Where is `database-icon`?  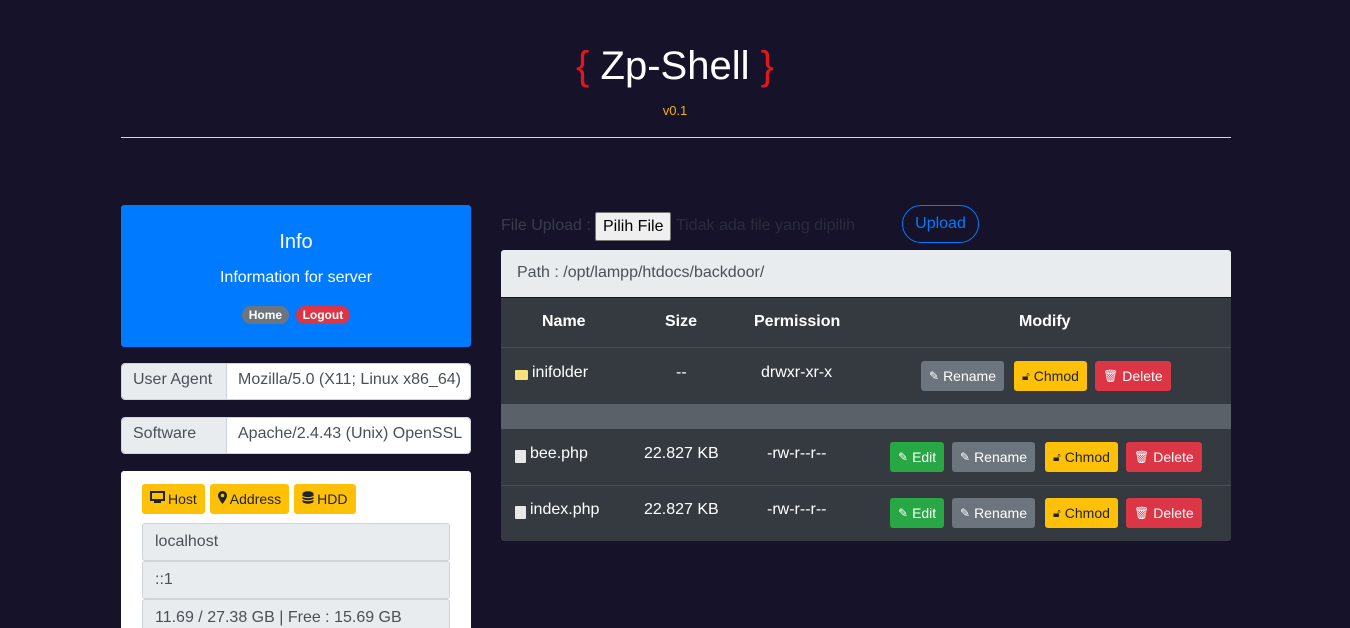 database-icon is located at coordinates (308, 499).